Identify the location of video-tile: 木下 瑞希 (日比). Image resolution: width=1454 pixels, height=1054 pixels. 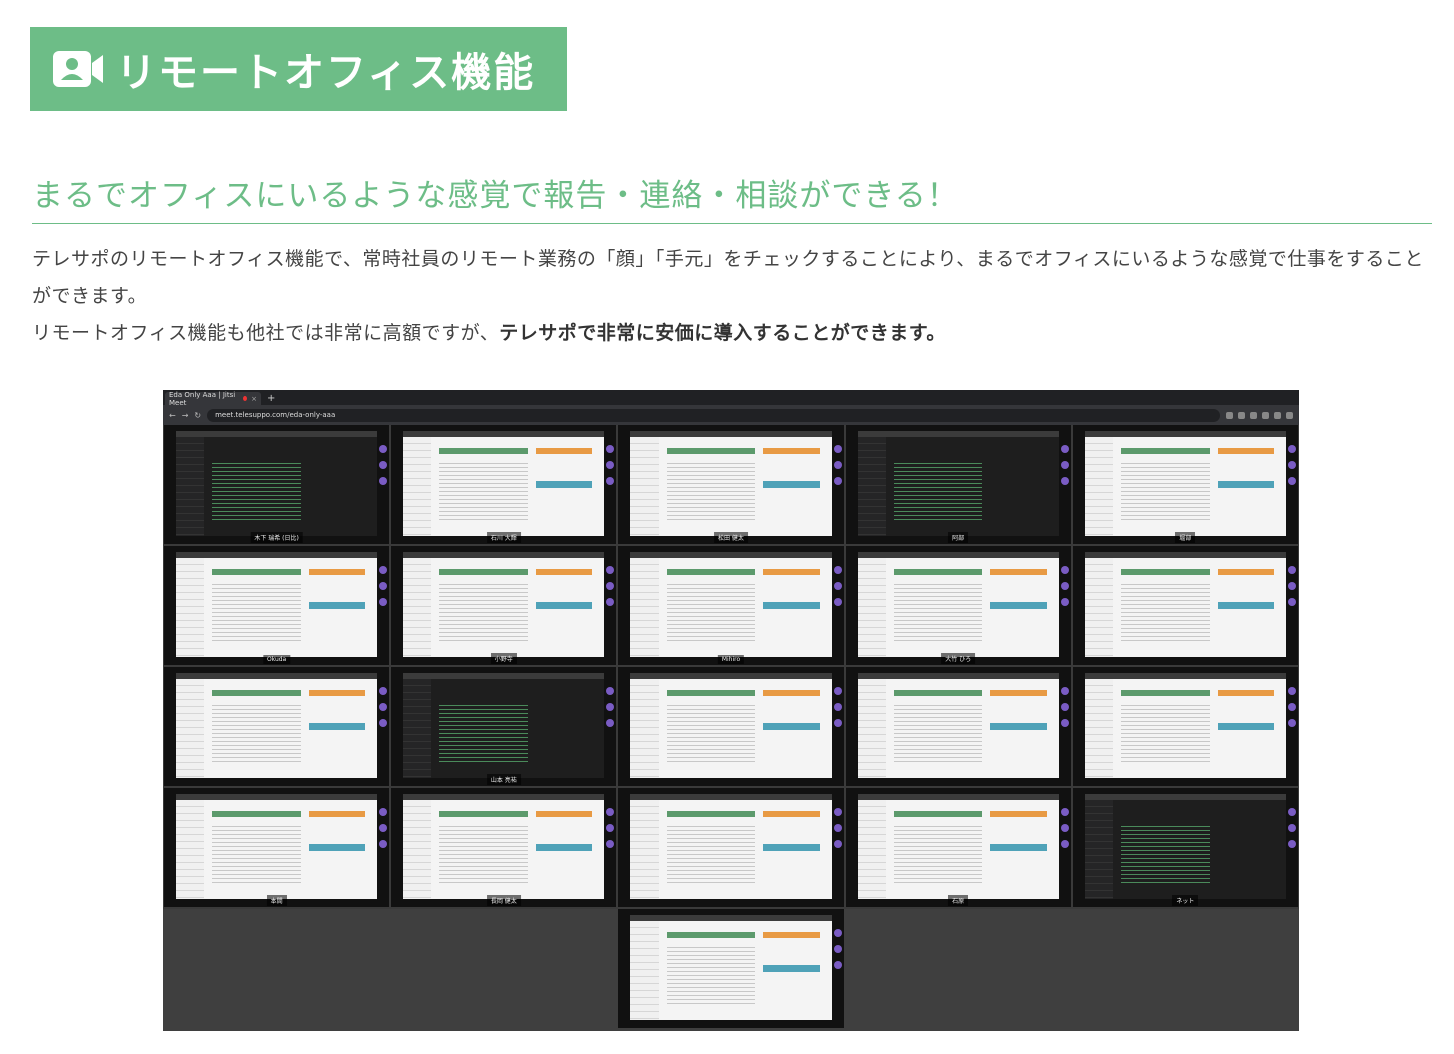
(277, 484).